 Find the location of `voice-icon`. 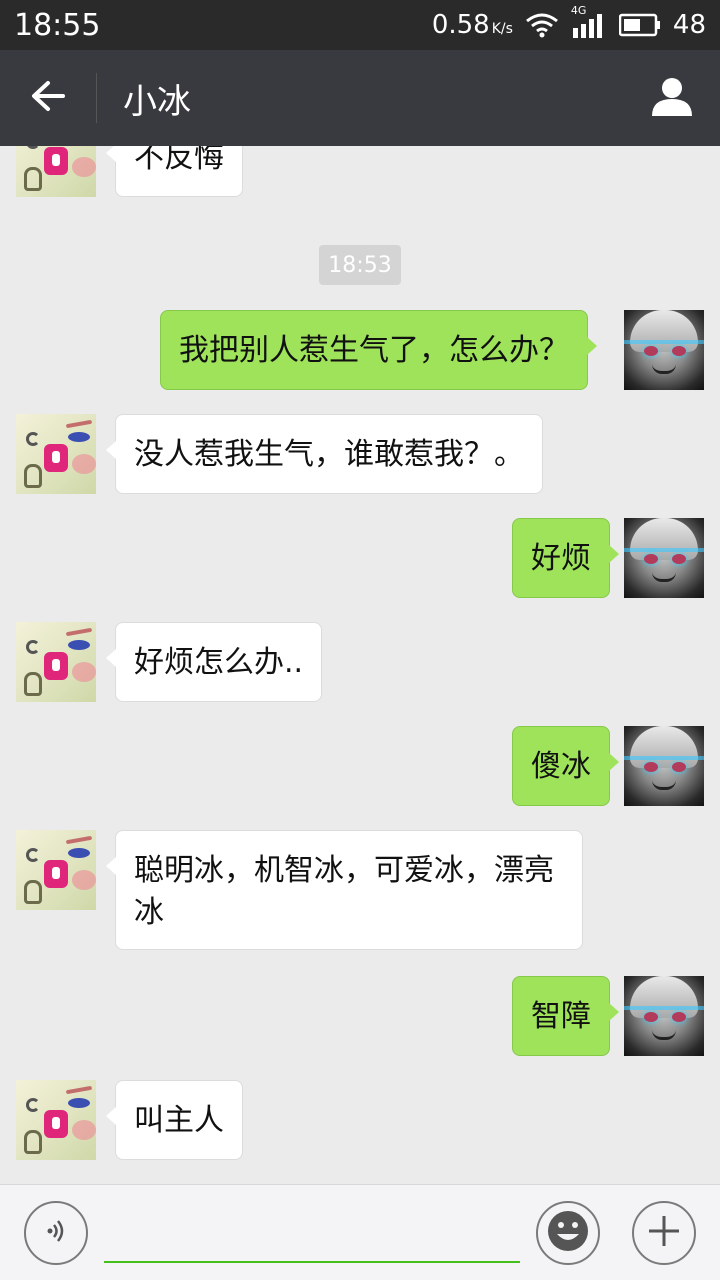

voice-icon is located at coordinates (56, 1233).